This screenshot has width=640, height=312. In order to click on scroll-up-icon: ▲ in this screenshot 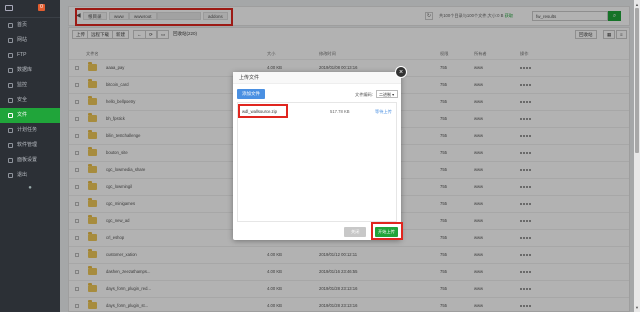, I will do `click(637, 4)`.